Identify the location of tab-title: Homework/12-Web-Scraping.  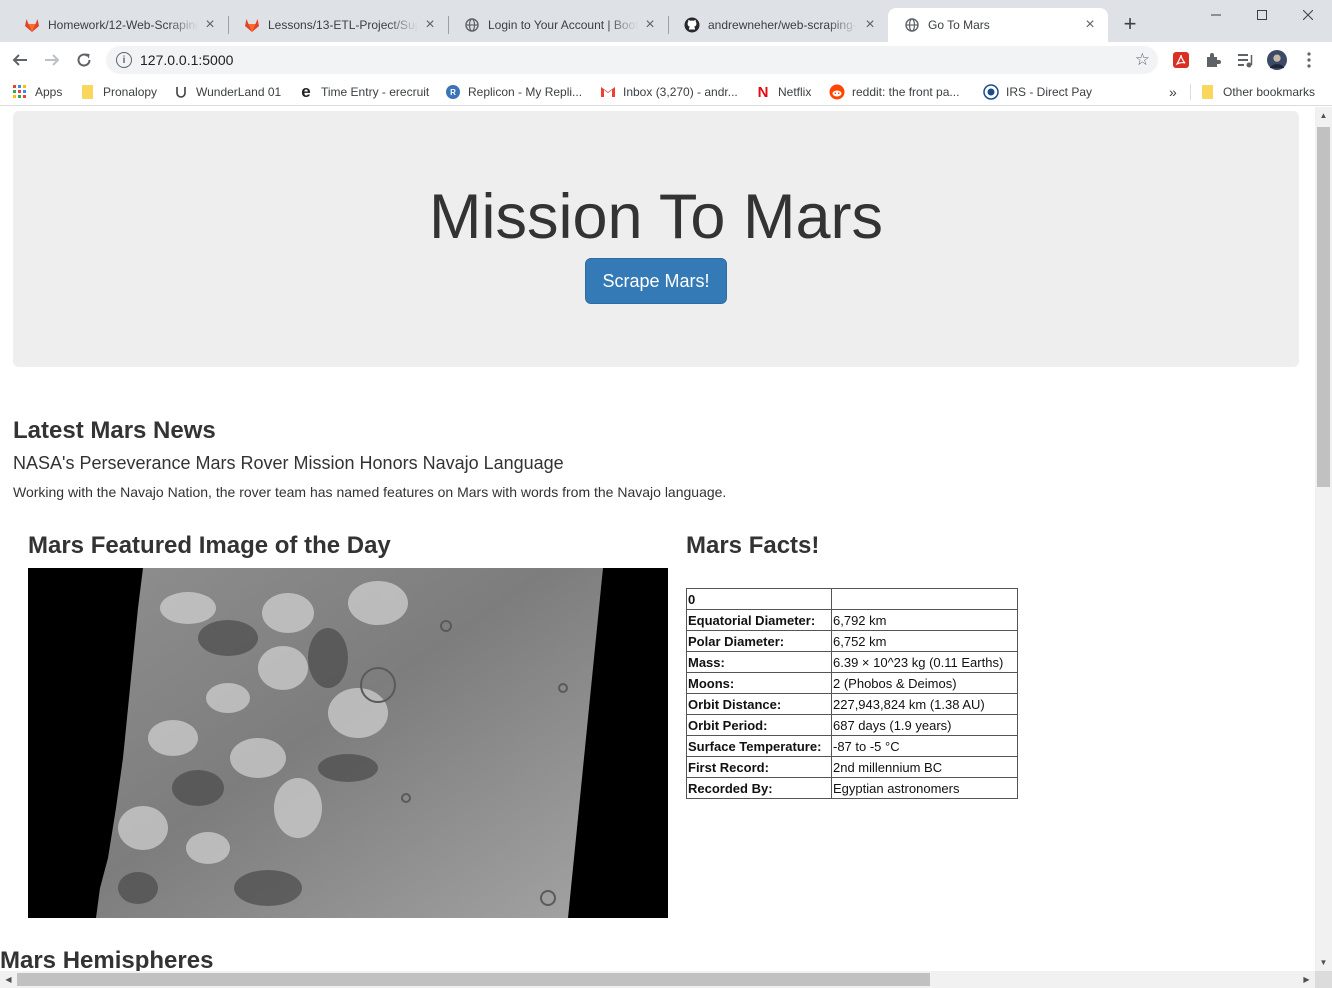
(123, 25).